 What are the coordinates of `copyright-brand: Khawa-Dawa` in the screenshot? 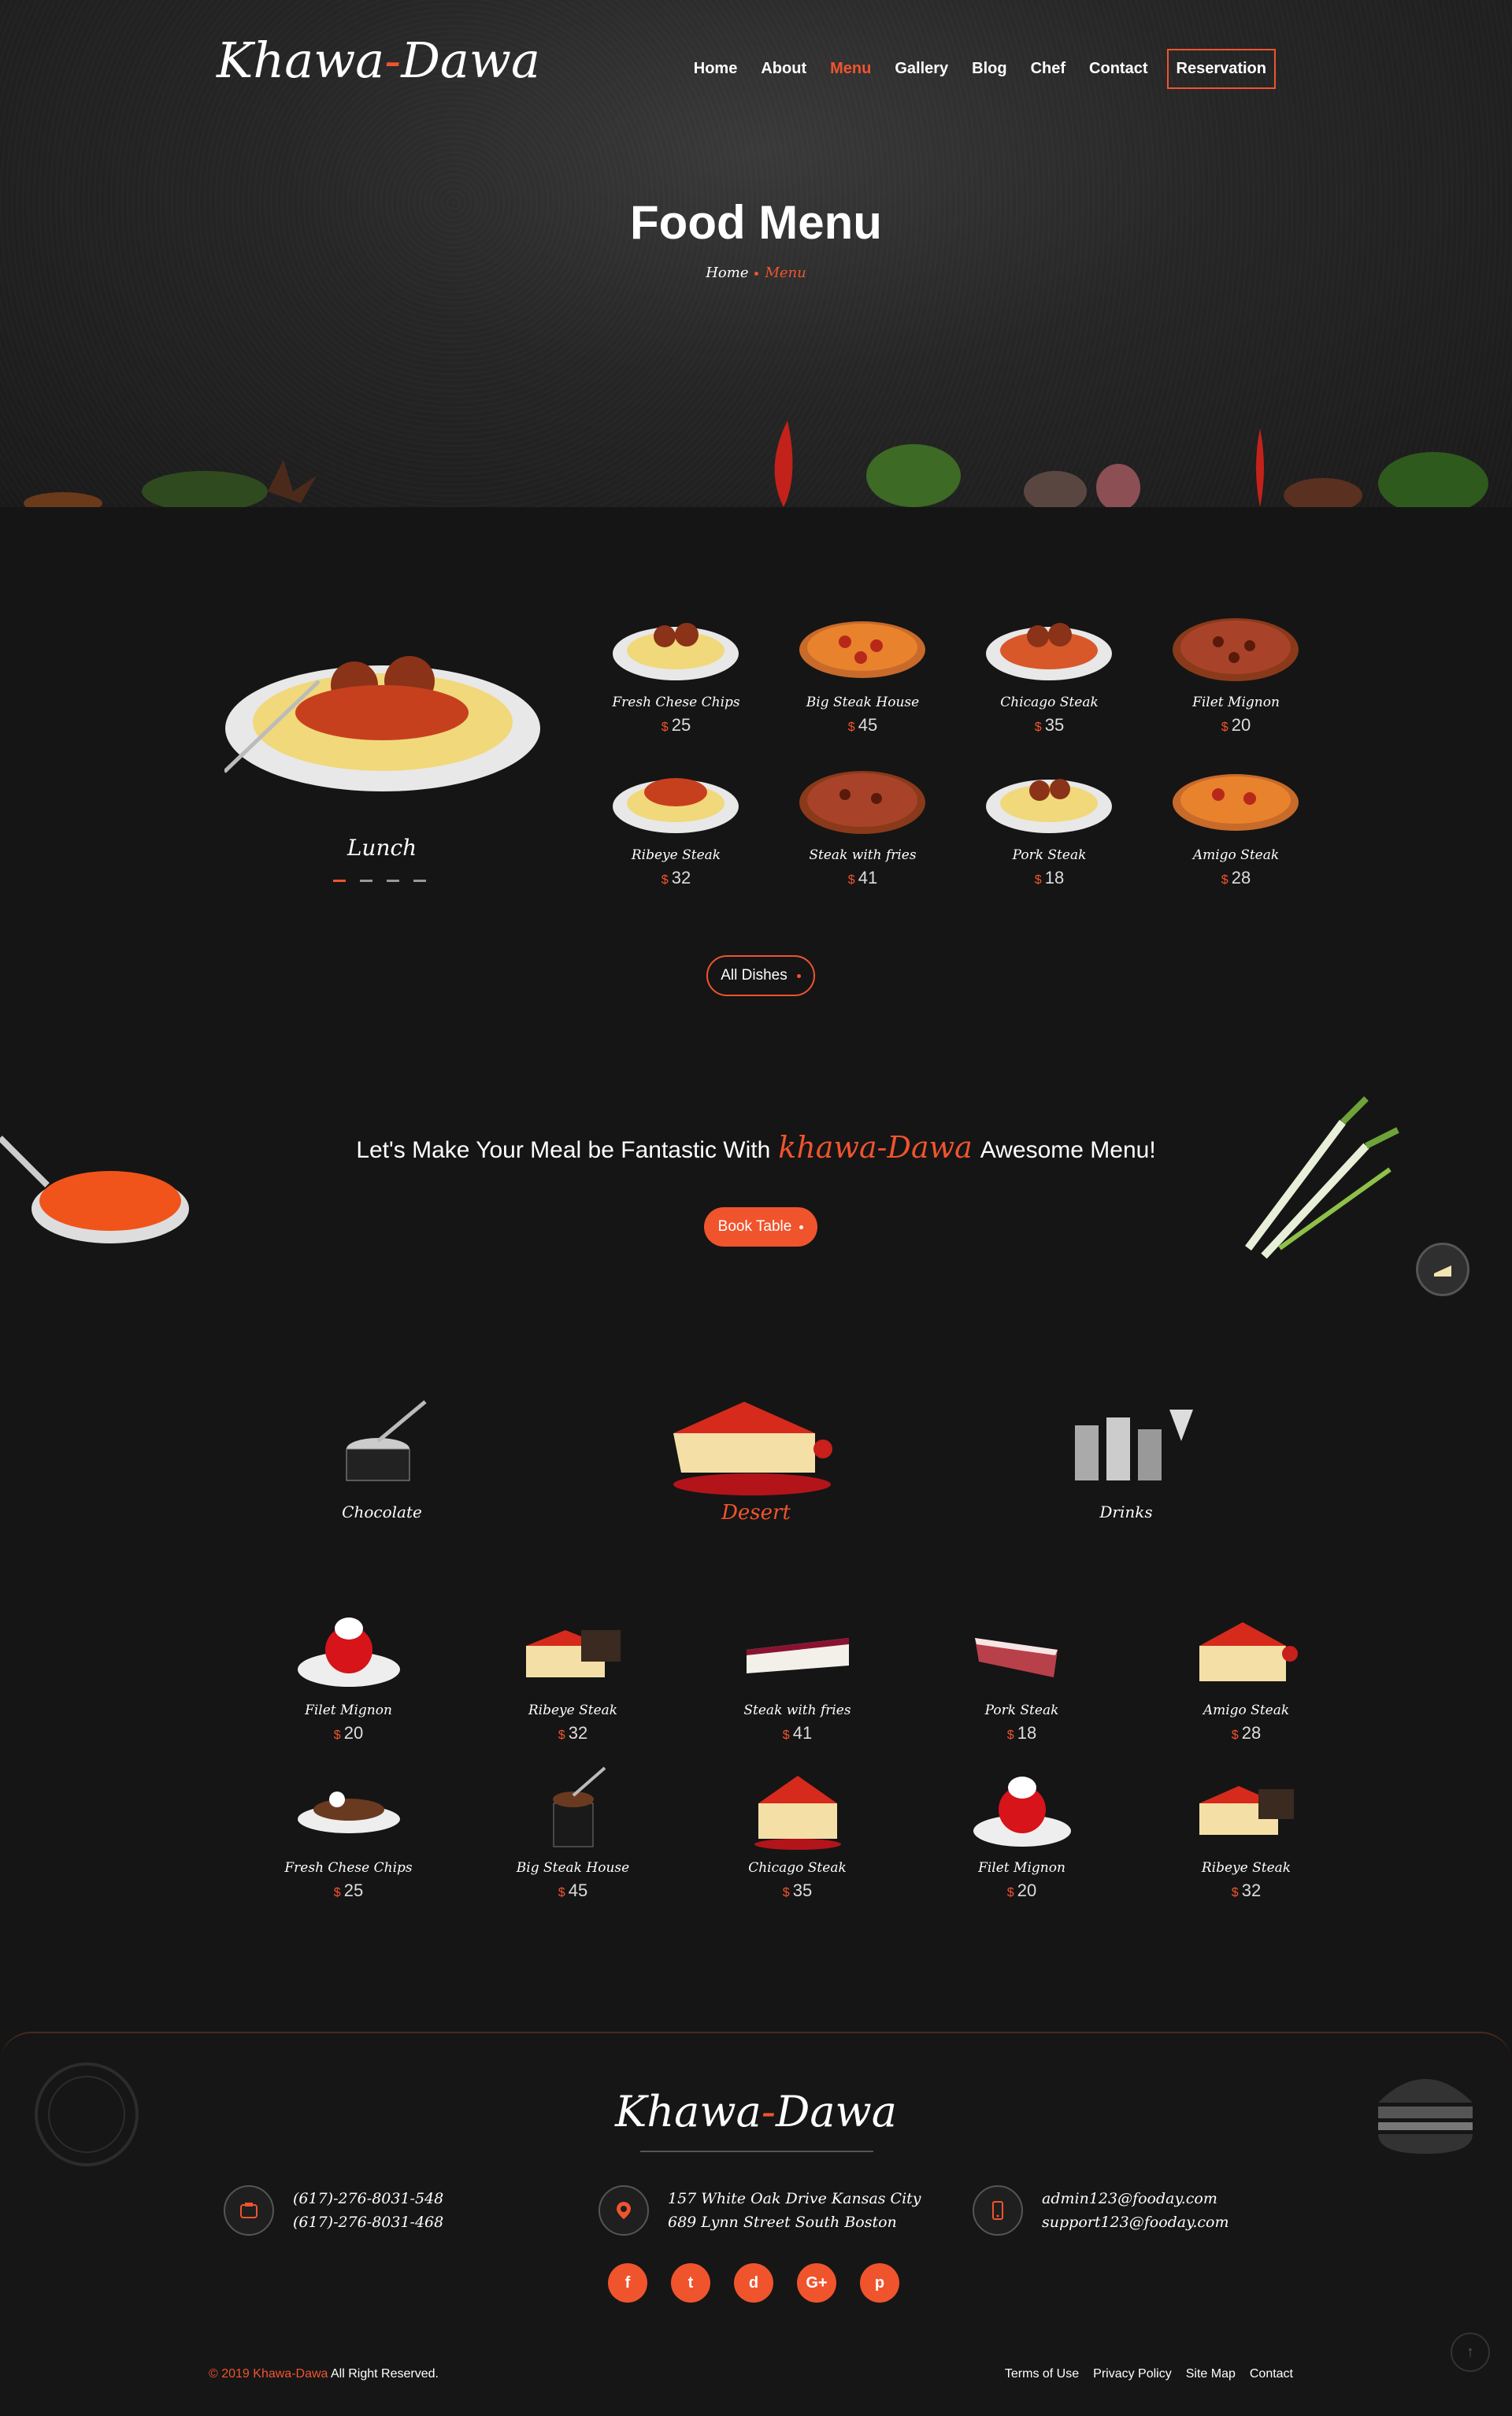 It's located at (290, 2374).